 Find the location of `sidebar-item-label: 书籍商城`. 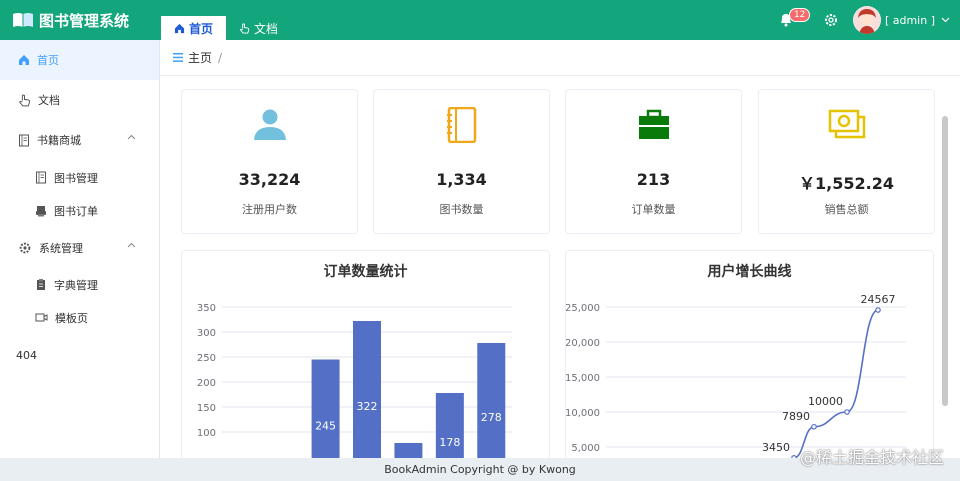

sidebar-item-label: 书籍商城 is located at coordinates (59, 140).